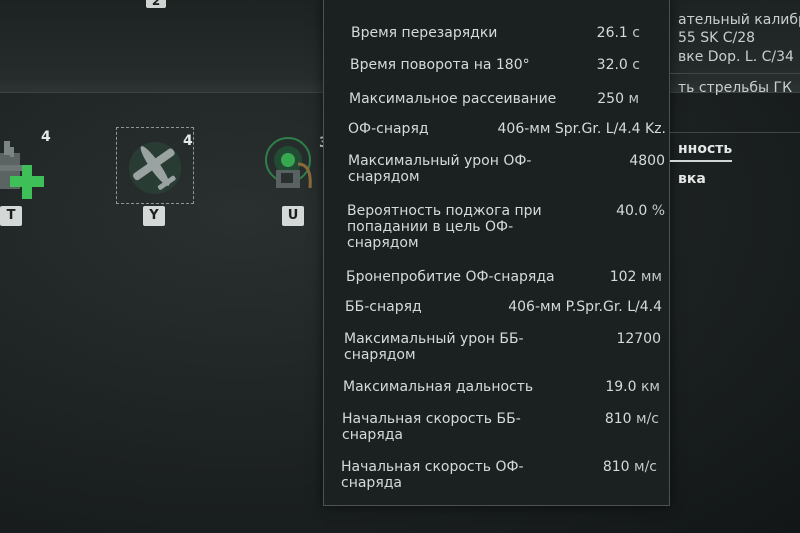 The image size is (800, 533). What do you see at coordinates (424, 33) in the screenshot?
I see `stat-label: Время перезарядки` at bounding box center [424, 33].